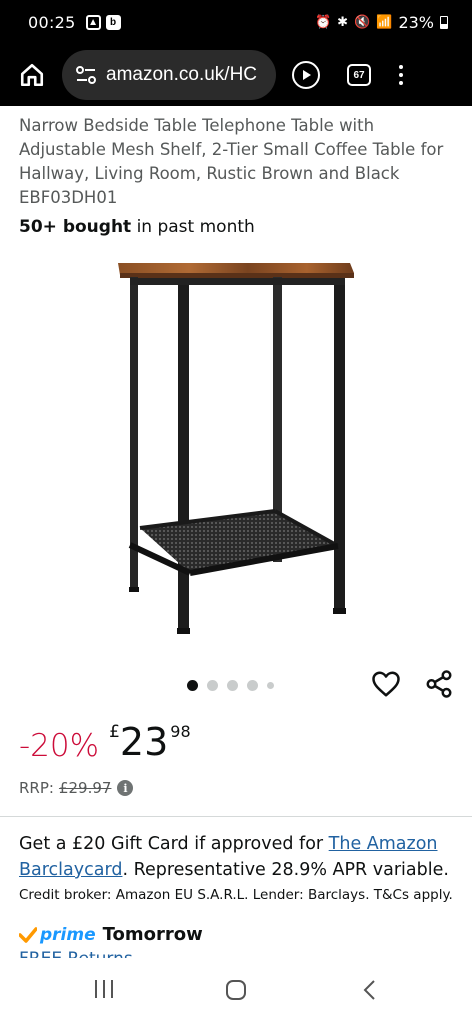 The width and height of the screenshot is (472, 1024). What do you see at coordinates (285, 870) in the screenshot?
I see `gift-text-after: . Representative 28.9% APR variable.` at bounding box center [285, 870].